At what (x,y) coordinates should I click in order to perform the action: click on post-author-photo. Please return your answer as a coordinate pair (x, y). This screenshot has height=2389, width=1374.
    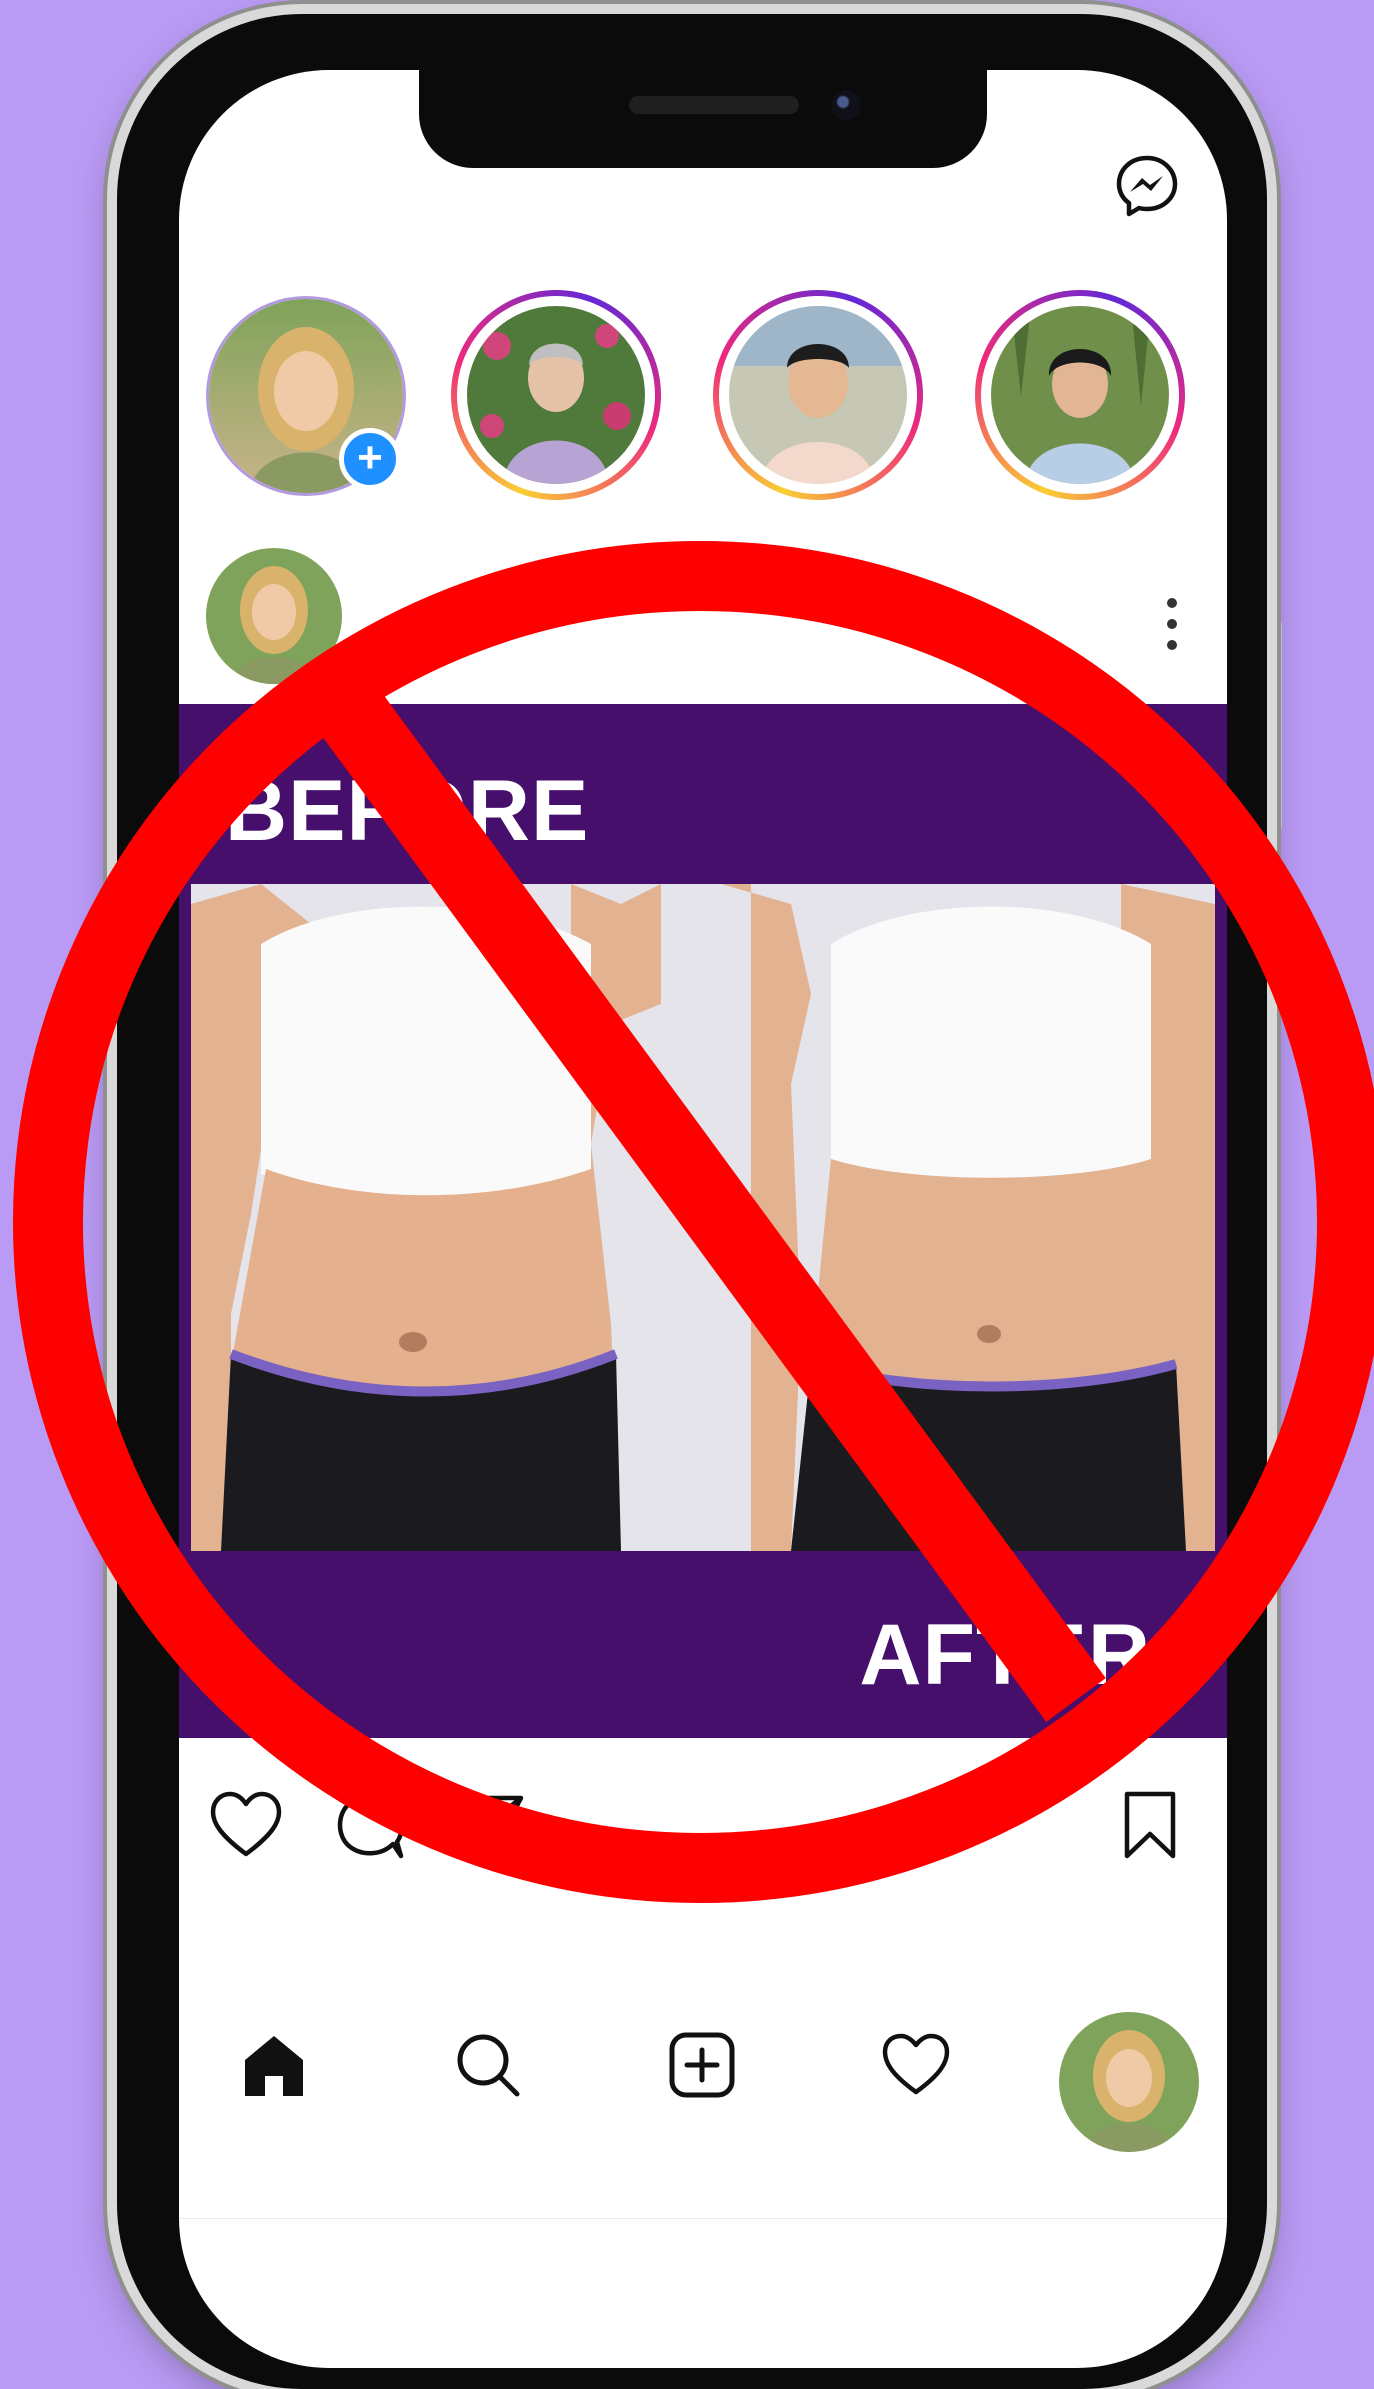
    Looking at the image, I should click on (274, 616).